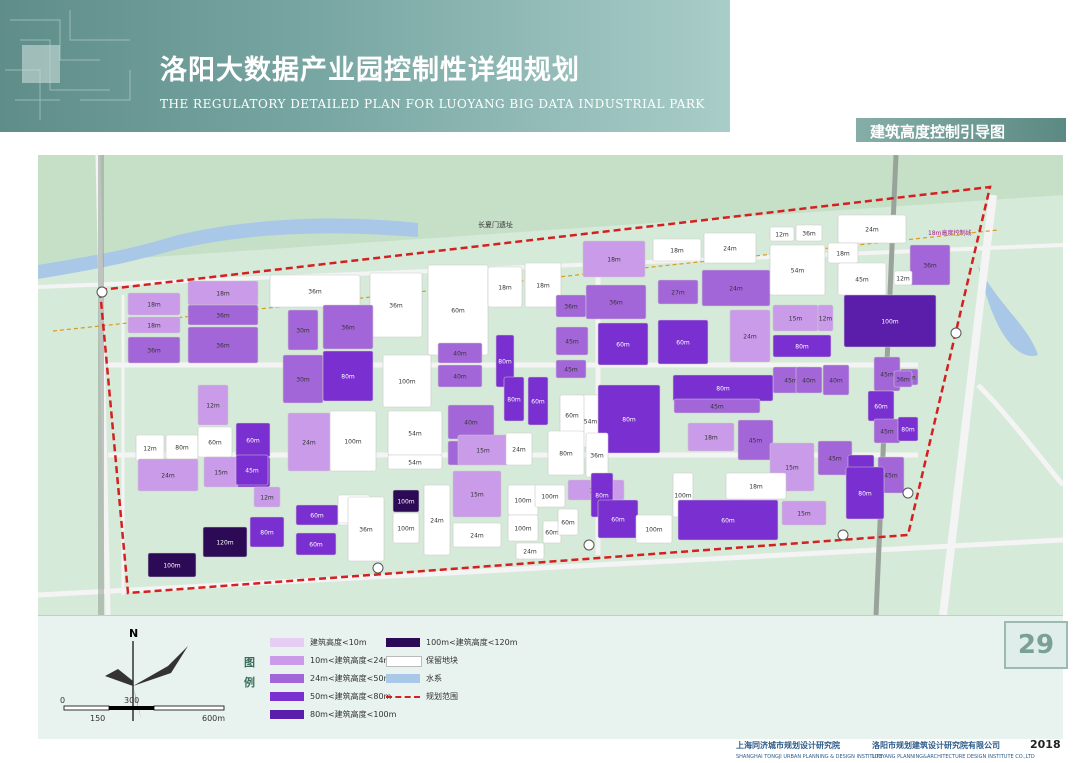 The width and height of the screenshot is (1080, 763). What do you see at coordinates (938, 132) in the screenshot?
I see `map-subtitle: 建筑高度控制引导图` at bounding box center [938, 132].